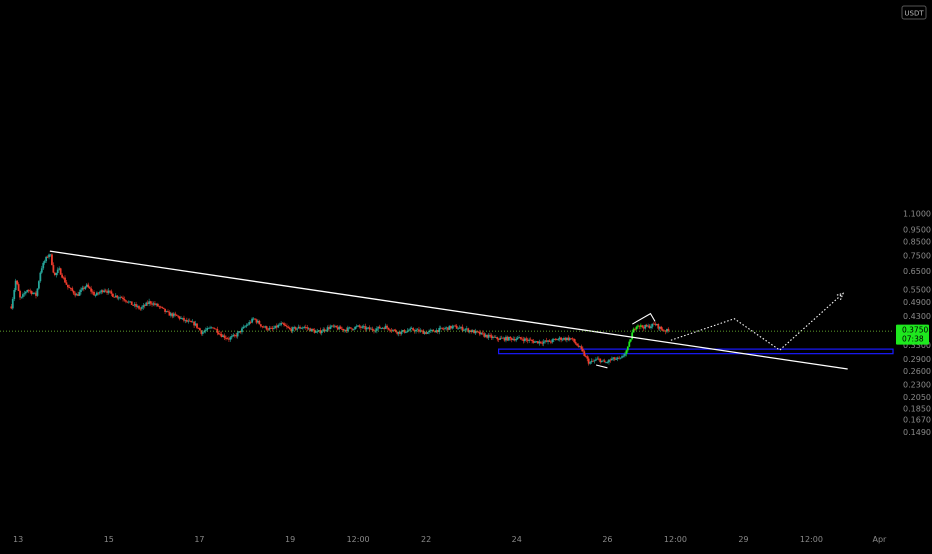 The height and width of the screenshot is (554, 932). Describe the element at coordinates (199, 539) in the screenshot. I see `x-tick-label: 17` at that location.